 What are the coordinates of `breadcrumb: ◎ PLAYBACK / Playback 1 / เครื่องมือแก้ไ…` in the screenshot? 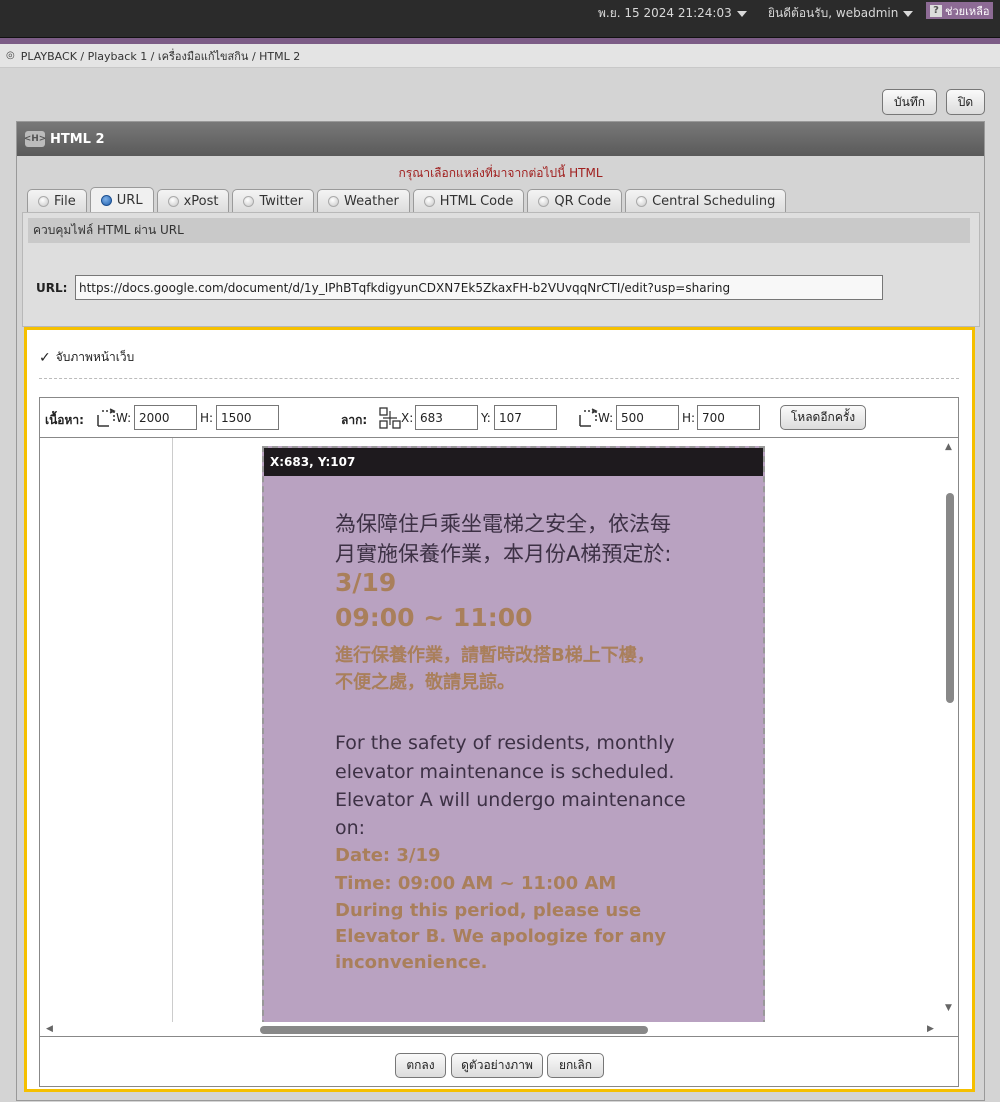 It's located at (500, 56).